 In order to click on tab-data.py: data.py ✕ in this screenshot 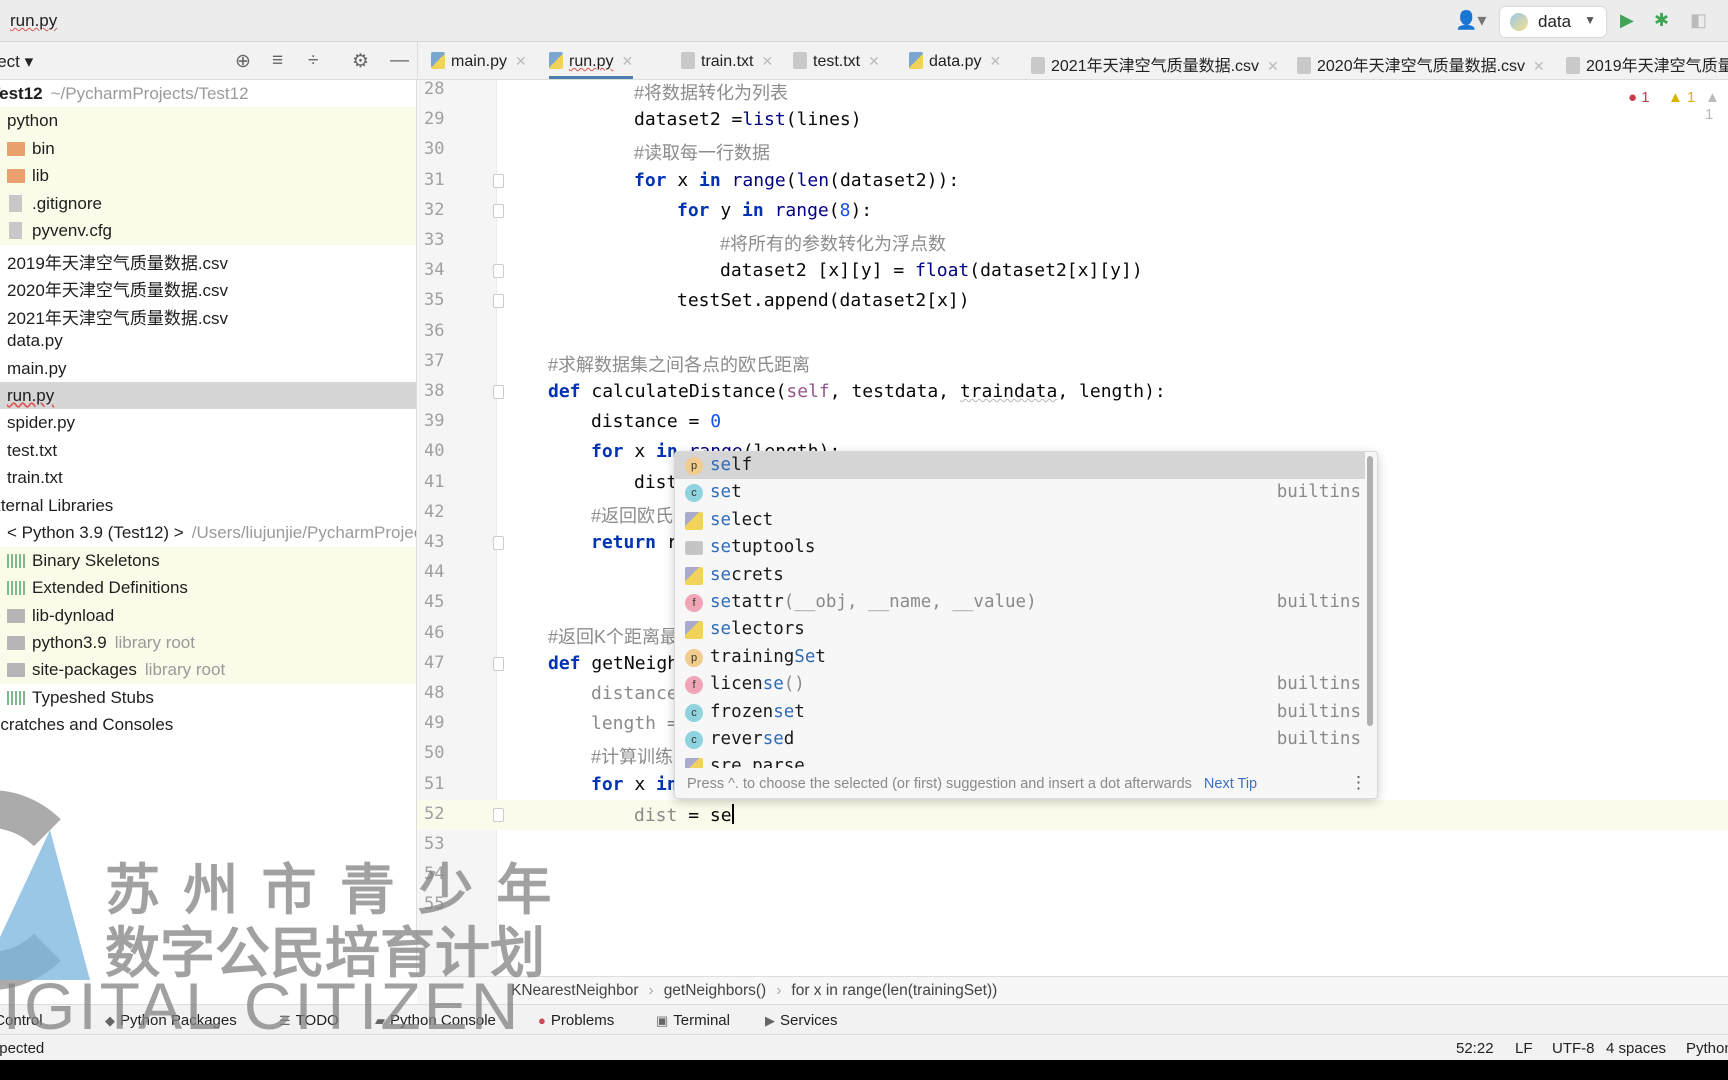, I will do `click(955, 60)`.